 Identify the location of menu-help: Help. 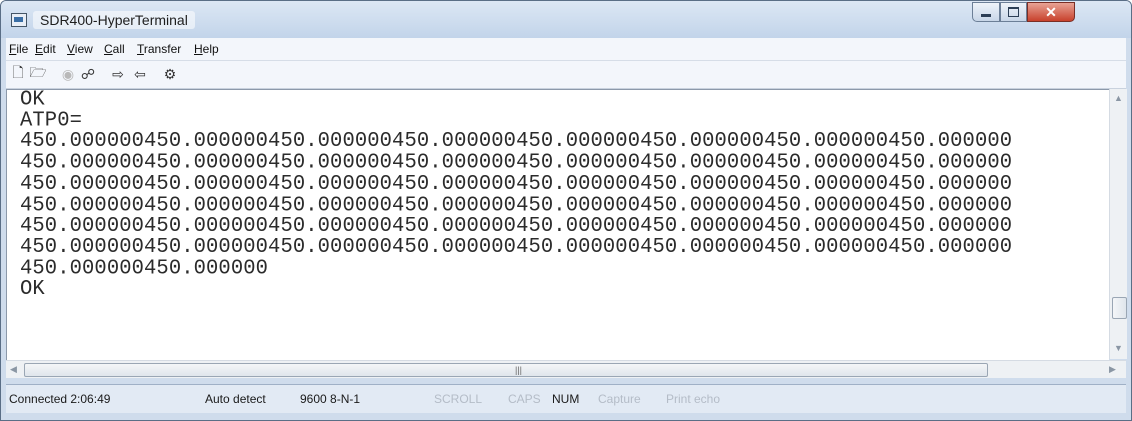
(206, 49).